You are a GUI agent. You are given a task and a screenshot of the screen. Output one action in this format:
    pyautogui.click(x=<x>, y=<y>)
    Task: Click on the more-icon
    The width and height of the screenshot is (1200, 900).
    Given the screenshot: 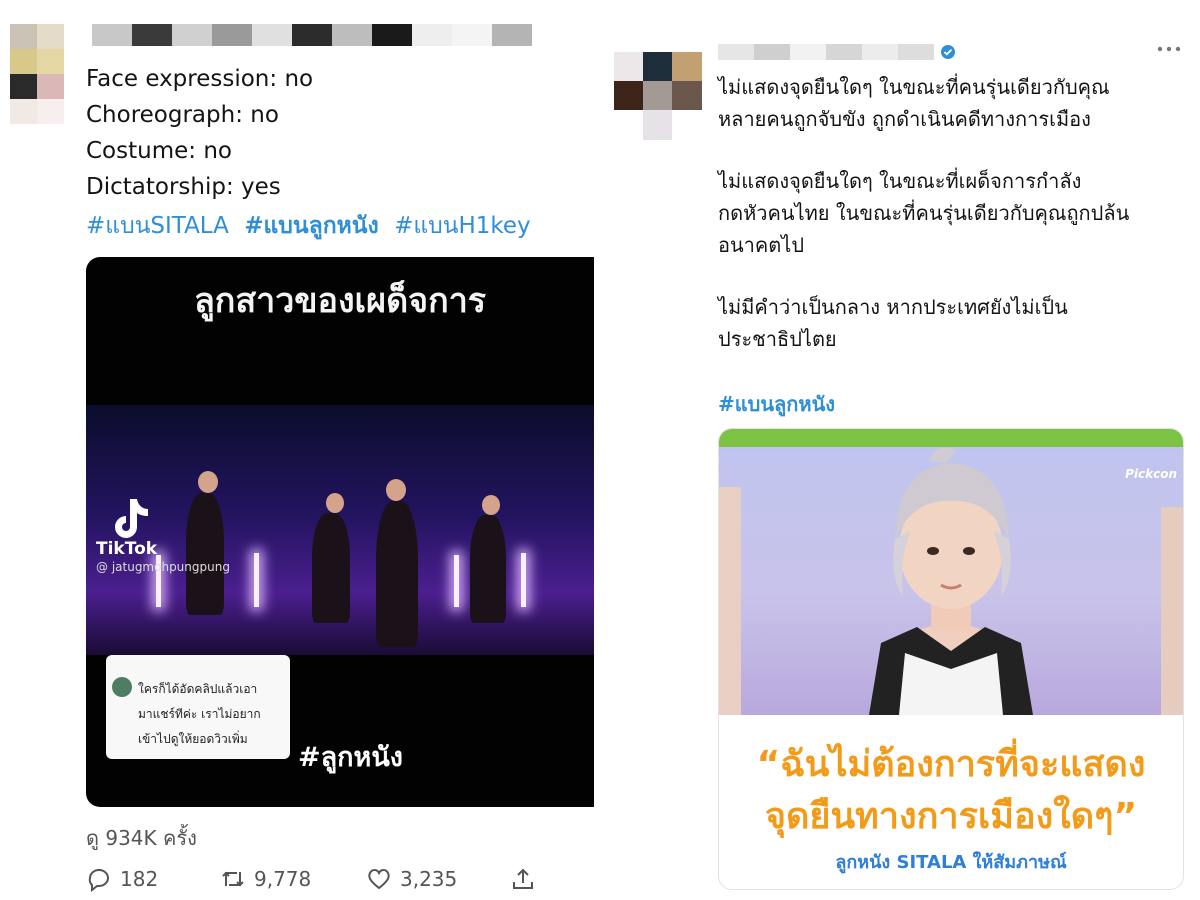 What is the action you would take?
    pyautogui.click(x=1169, y=49)
    